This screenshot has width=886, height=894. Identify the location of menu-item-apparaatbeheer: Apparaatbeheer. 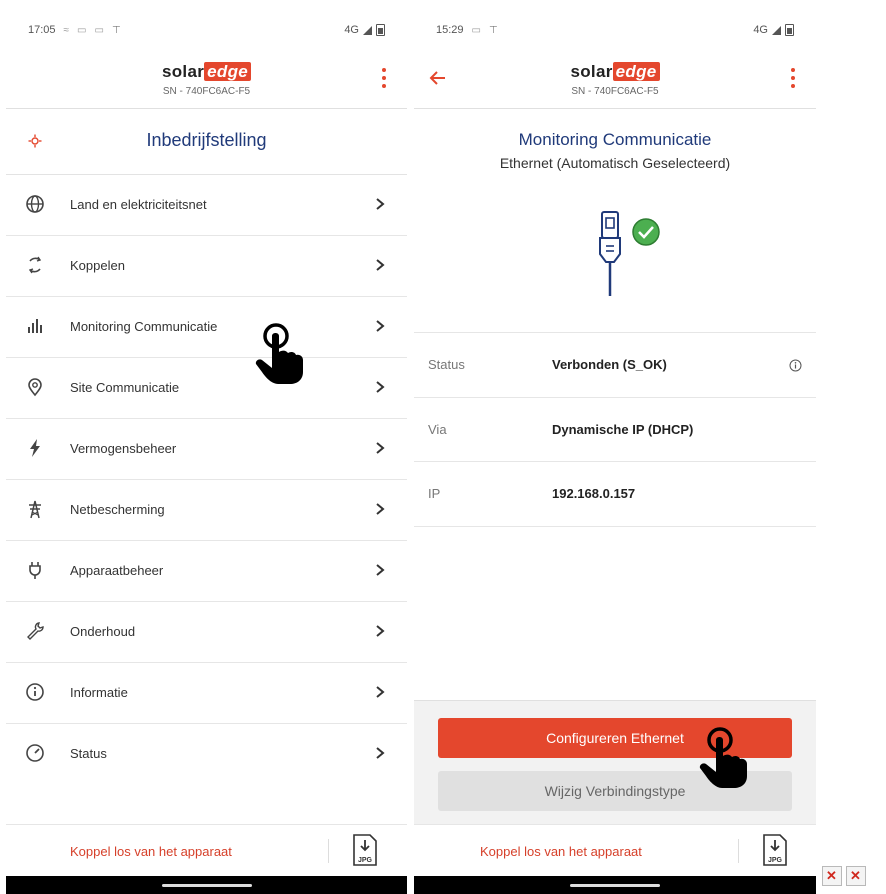
(206, 571).